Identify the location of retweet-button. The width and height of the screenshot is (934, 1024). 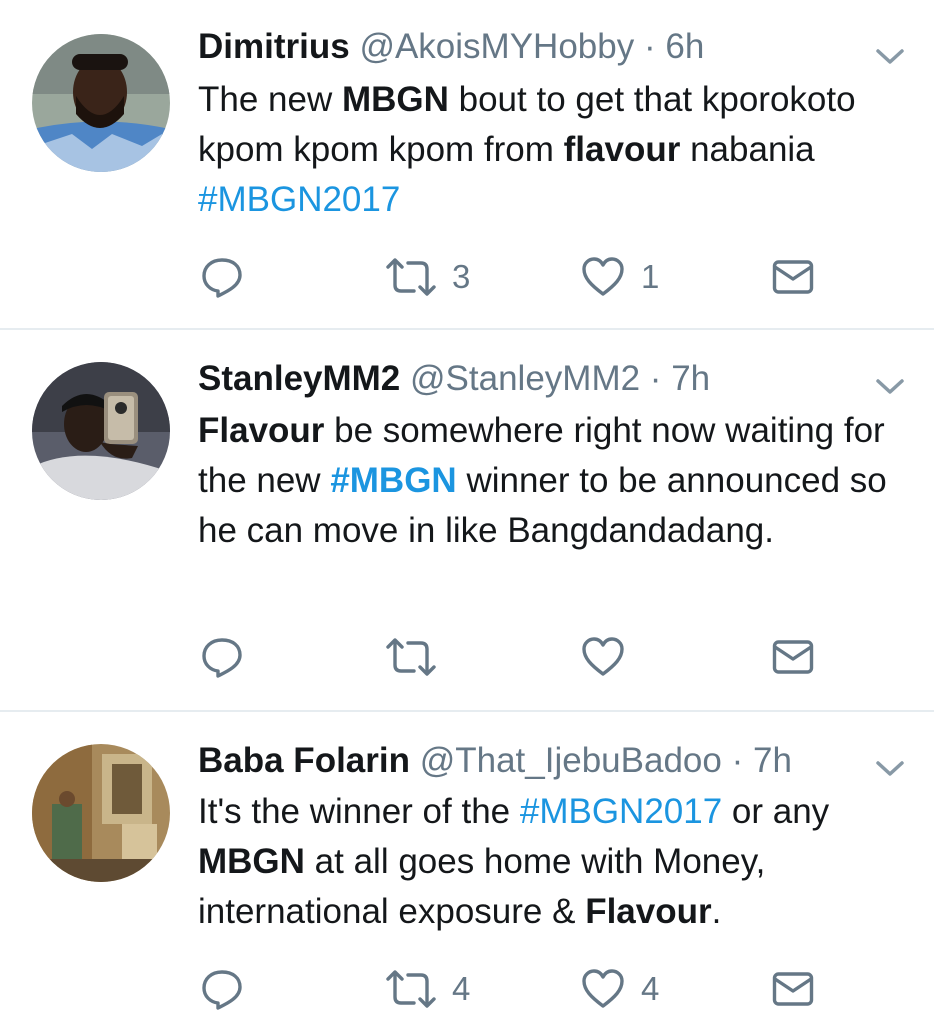
(411, 657).